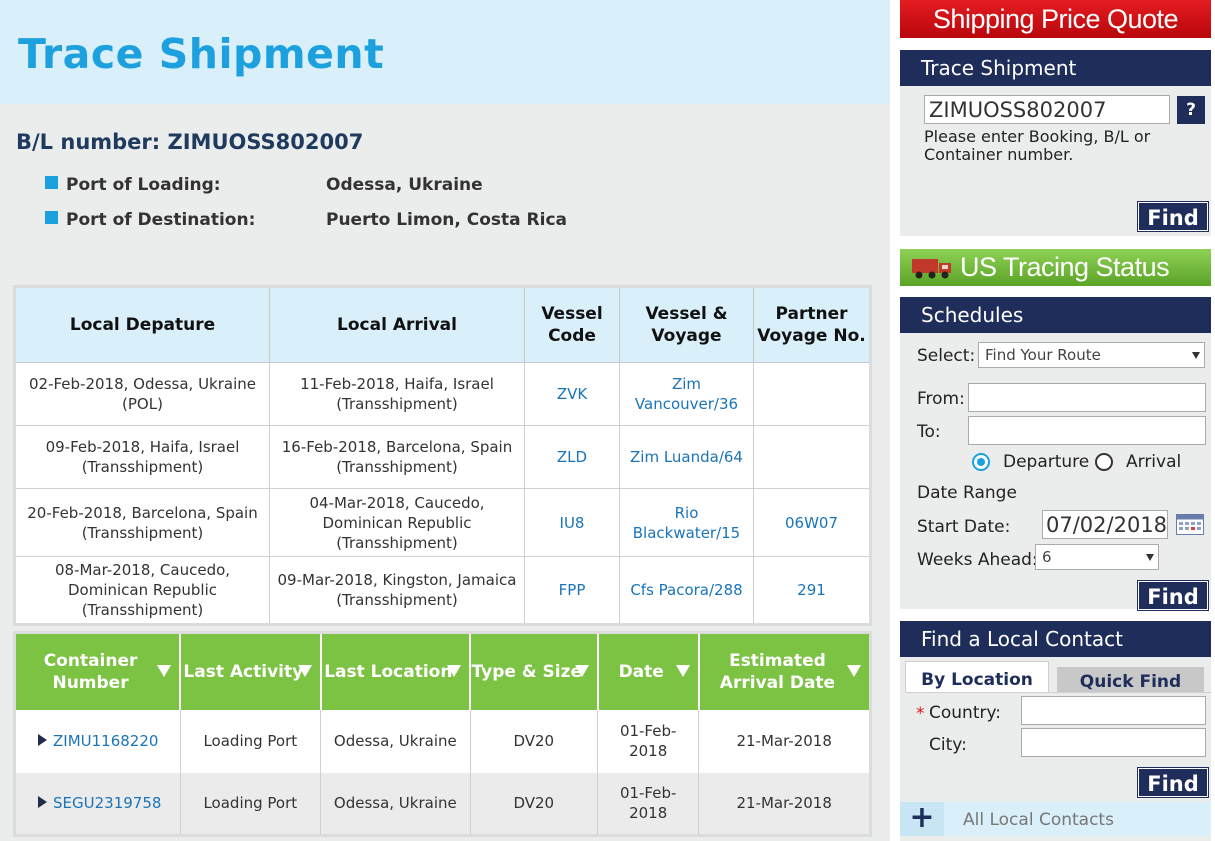 This screenshot has width=1215, height=841. Describe the element at coordinates (1190, 524) in the screenshot. I see `calendar-icon` at that location.